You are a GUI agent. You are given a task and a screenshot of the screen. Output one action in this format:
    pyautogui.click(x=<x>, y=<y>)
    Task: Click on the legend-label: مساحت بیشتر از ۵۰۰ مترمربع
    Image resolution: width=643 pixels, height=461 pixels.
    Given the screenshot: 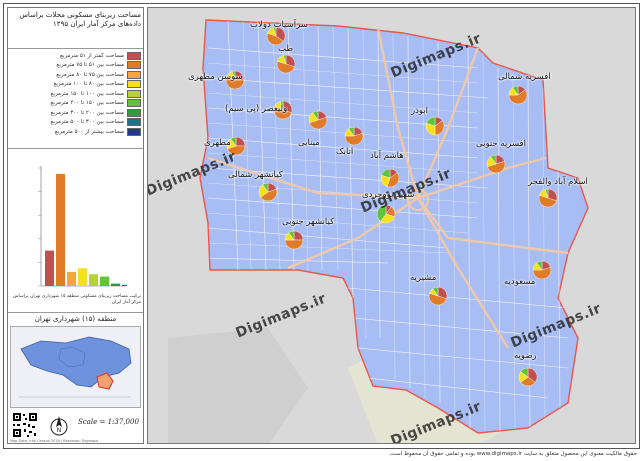 What is the action you would take?
    pyautogui.click(x=89, y=131)
    